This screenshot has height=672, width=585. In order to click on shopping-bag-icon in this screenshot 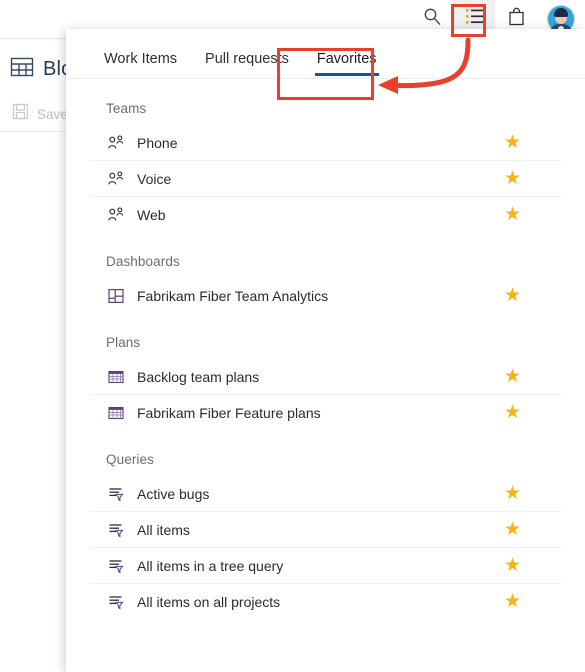, I will do `click(516, 19)`.